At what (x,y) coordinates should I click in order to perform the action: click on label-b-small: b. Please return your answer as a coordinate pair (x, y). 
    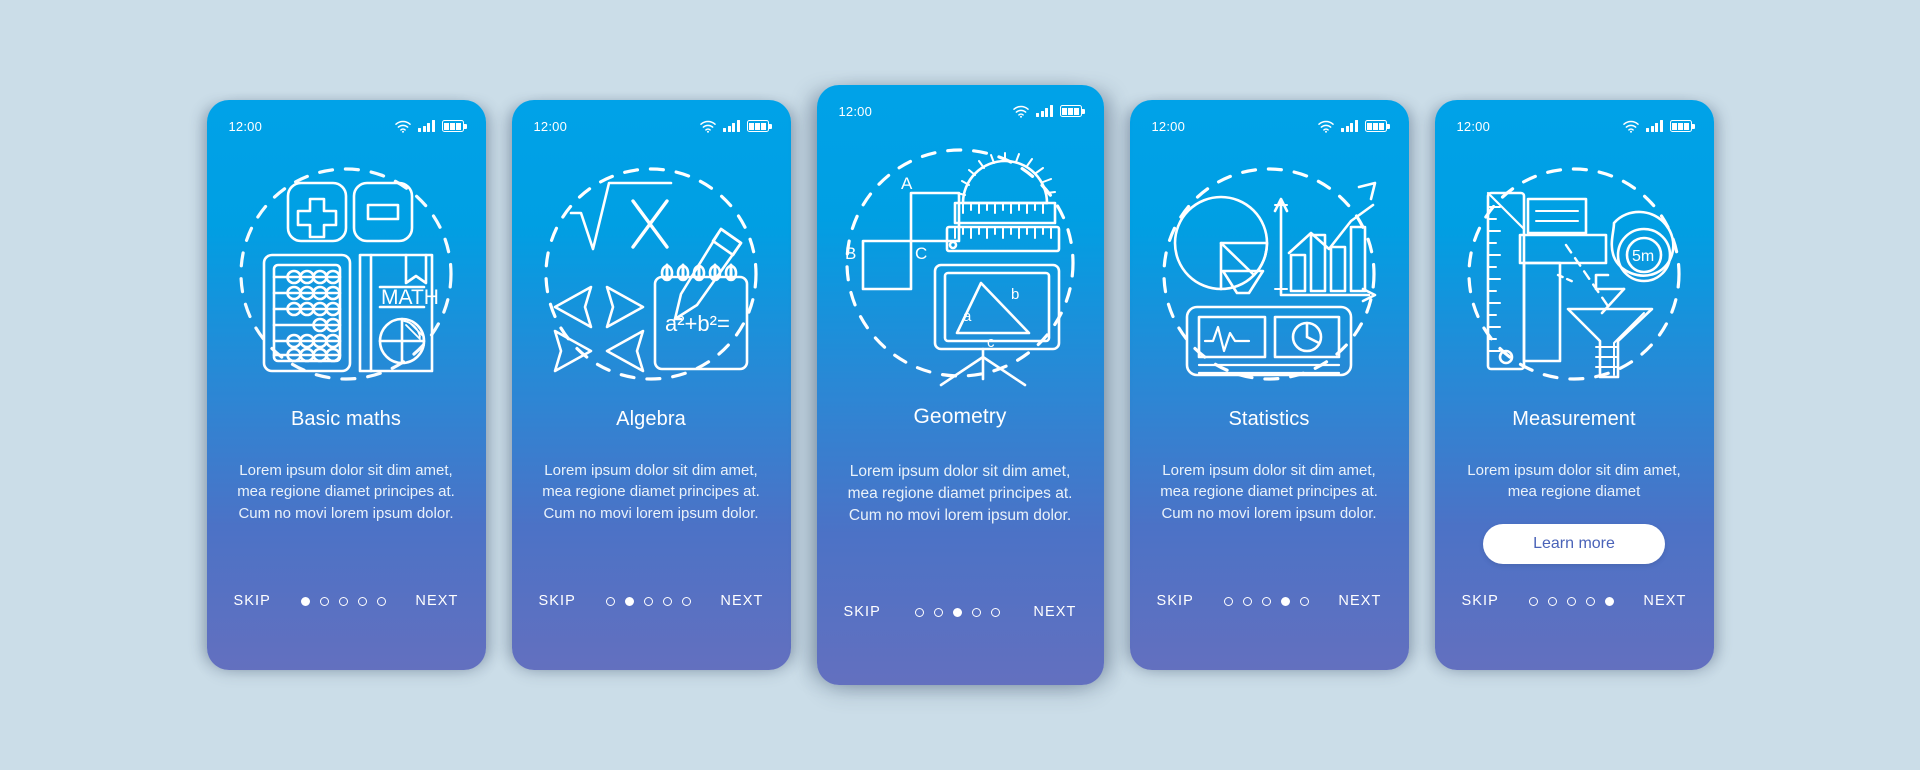
    Looking at the image, I should click on (1015, 294).